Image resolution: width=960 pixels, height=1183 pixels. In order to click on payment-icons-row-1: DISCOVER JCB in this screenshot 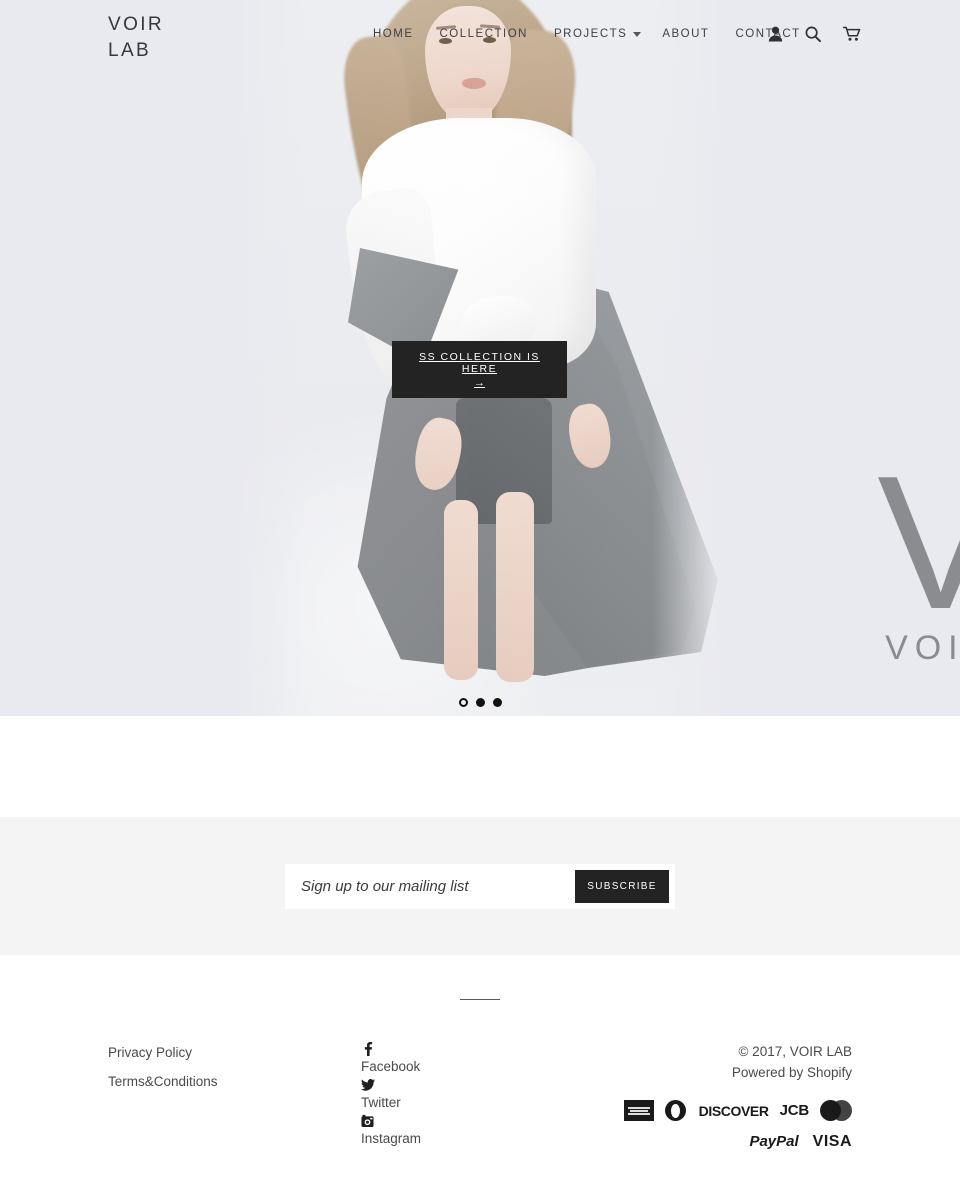, I will do `click(737, 1110)`.